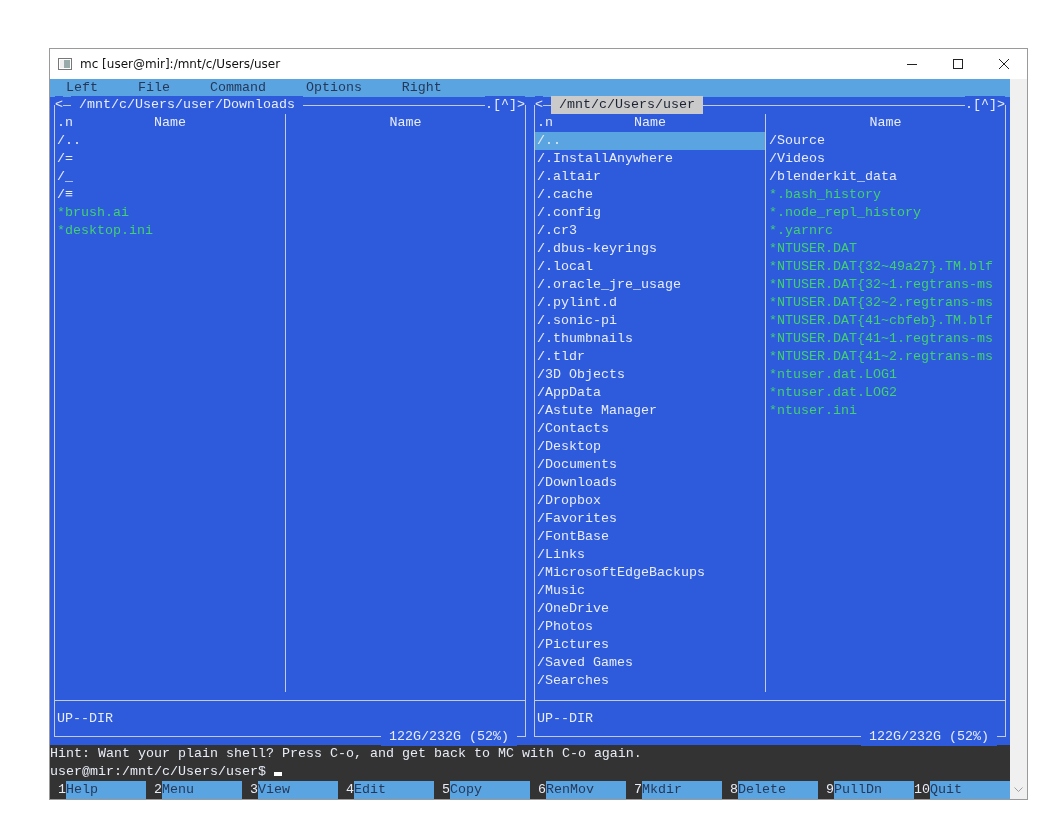 This screenshot has width=1061, height=830. I want to click on function-key: 7Mkdir, so click(674, 790).